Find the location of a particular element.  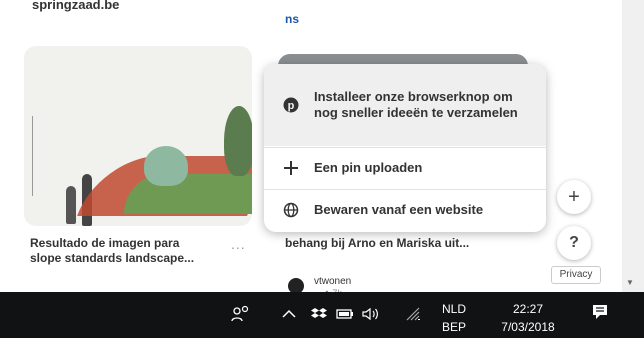

keyboard-layout: BEP is located at coordinates (453, 327).